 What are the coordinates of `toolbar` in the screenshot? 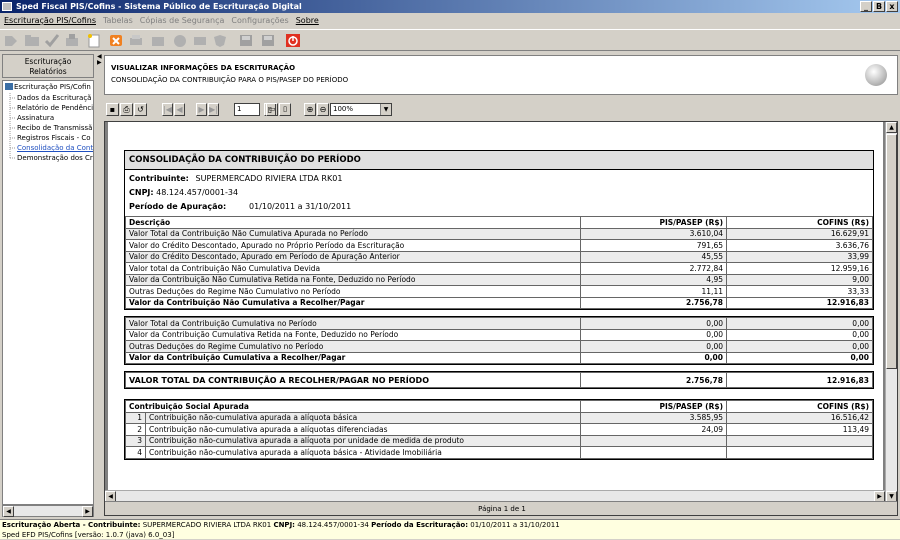 It's located at (450, 40).